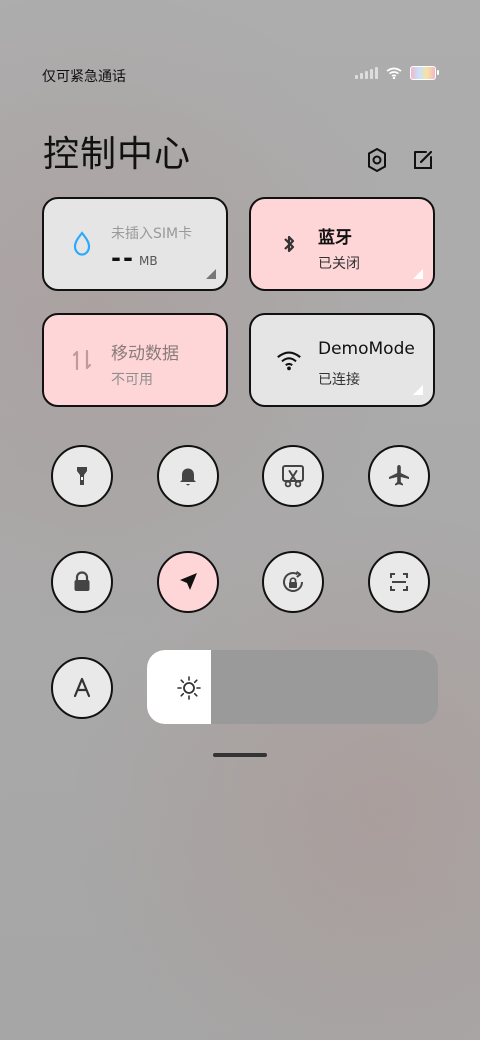 This screenshot has width=480, height=1040. What do you see at coordinates (366, 73) in the screenshot?
I see `signal-icon` at bounding box center [366, 73].